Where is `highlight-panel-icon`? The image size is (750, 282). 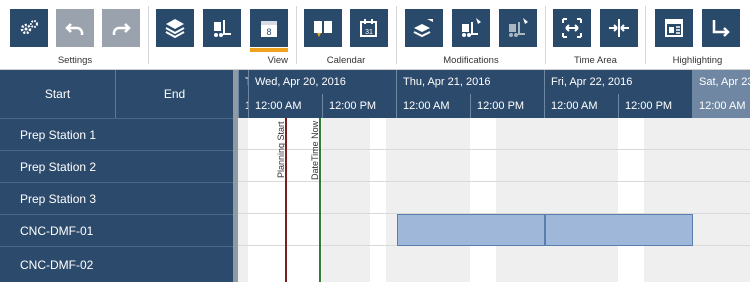
highlight-panel-icon is located at coordinates (674, 28).